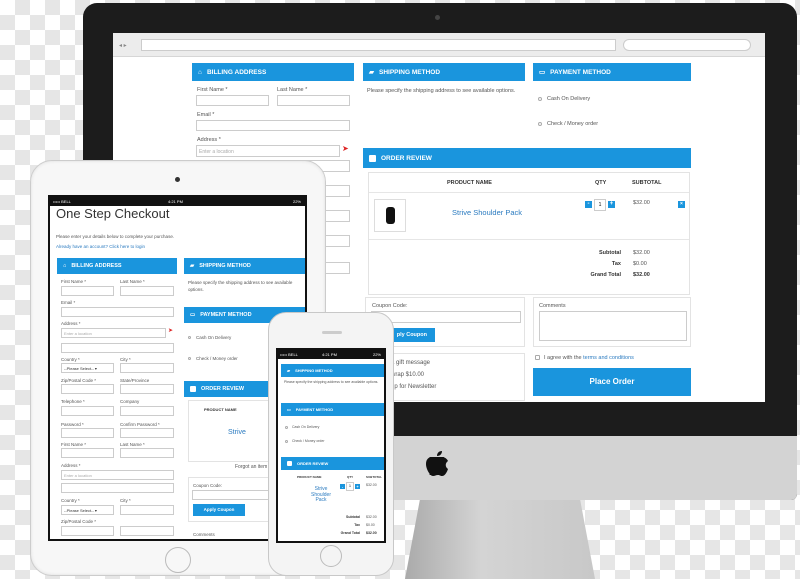  What do you see at coordinates (640, 264) in the screenshot?
I see `tax-value: $0.00` at bounding box center [640, 264].